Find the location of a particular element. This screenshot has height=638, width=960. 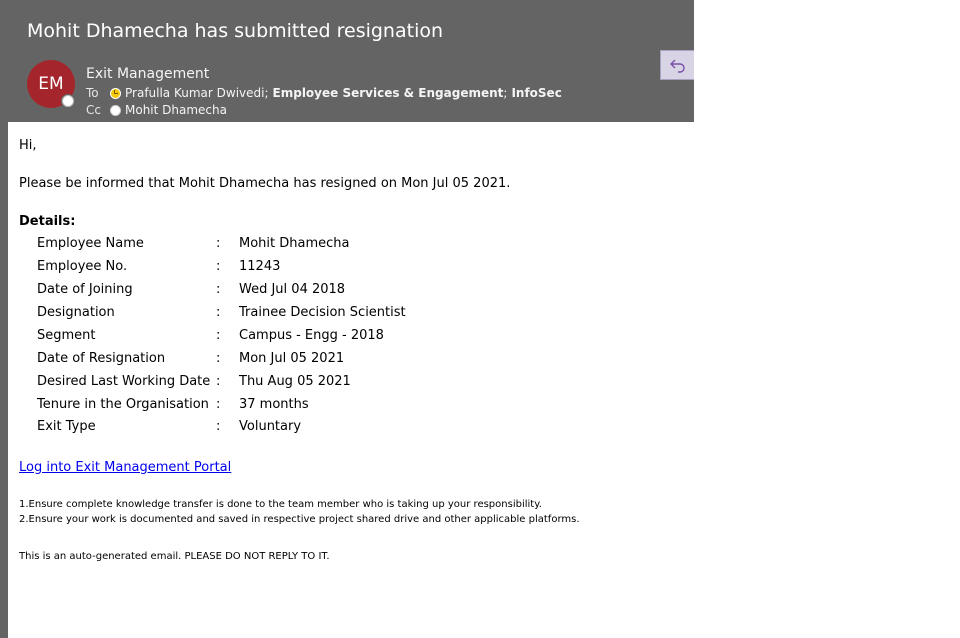

detail-value: Mon Jul 05 2021 is located at coordinates (292, 358).